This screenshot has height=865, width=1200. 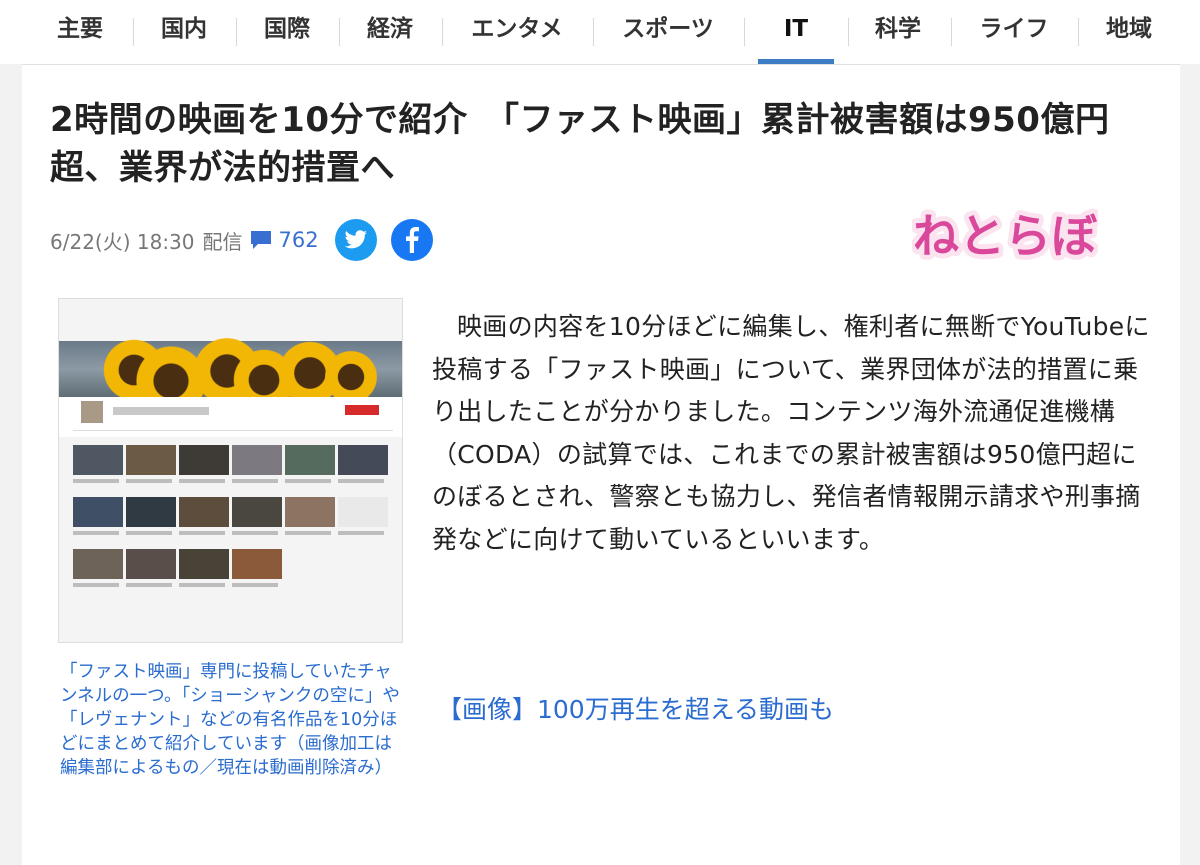 I want to click on nav-tab-label: IT, so click(x=796, y=29).